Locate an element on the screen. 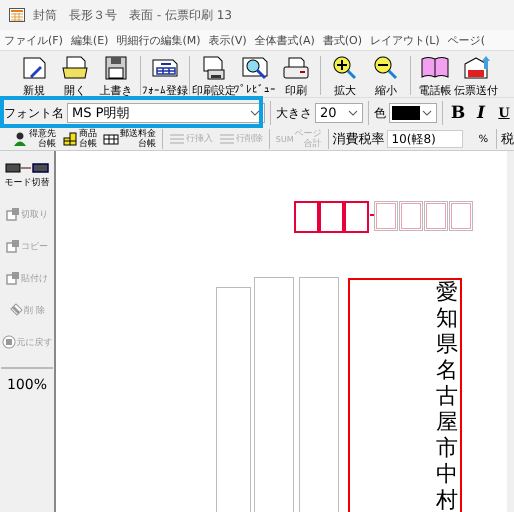  italic-button: I is located at coordinates (481, 113).